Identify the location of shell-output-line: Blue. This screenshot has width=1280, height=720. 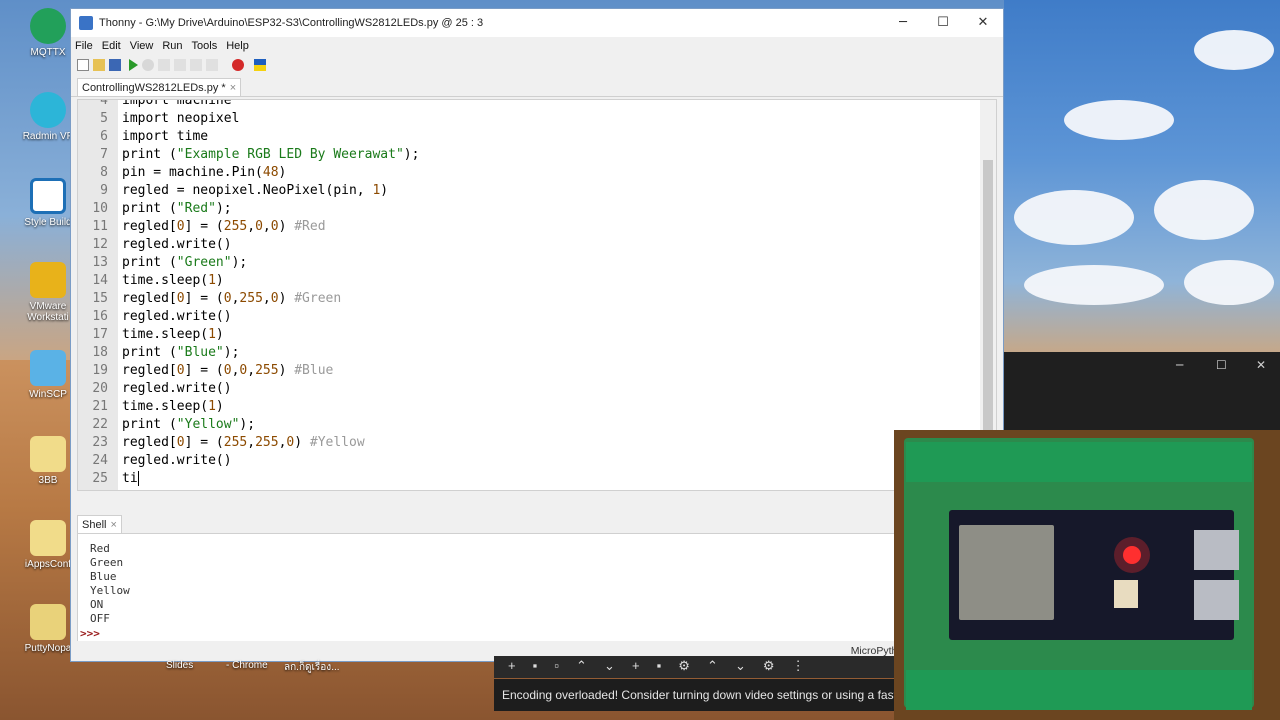
(103, 576).